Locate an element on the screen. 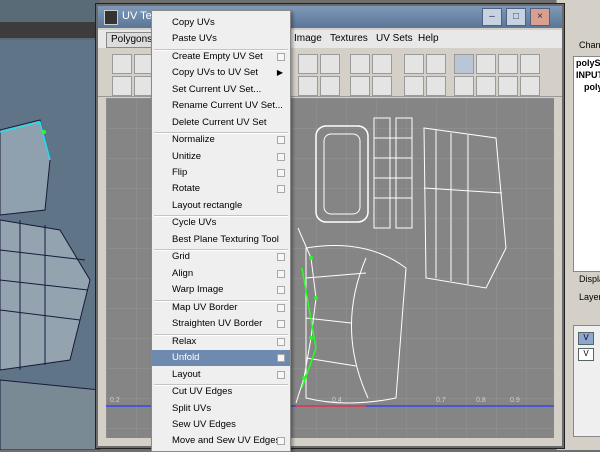  menu-item-label: Paste UVs is located at coordinates (194, 39).